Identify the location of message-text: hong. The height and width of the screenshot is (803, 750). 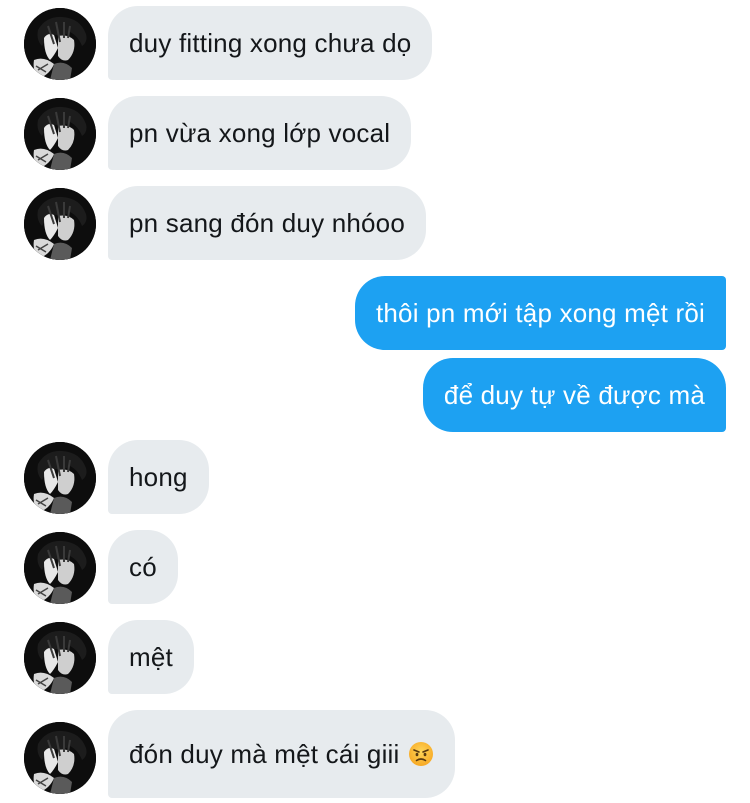
(158, 476).